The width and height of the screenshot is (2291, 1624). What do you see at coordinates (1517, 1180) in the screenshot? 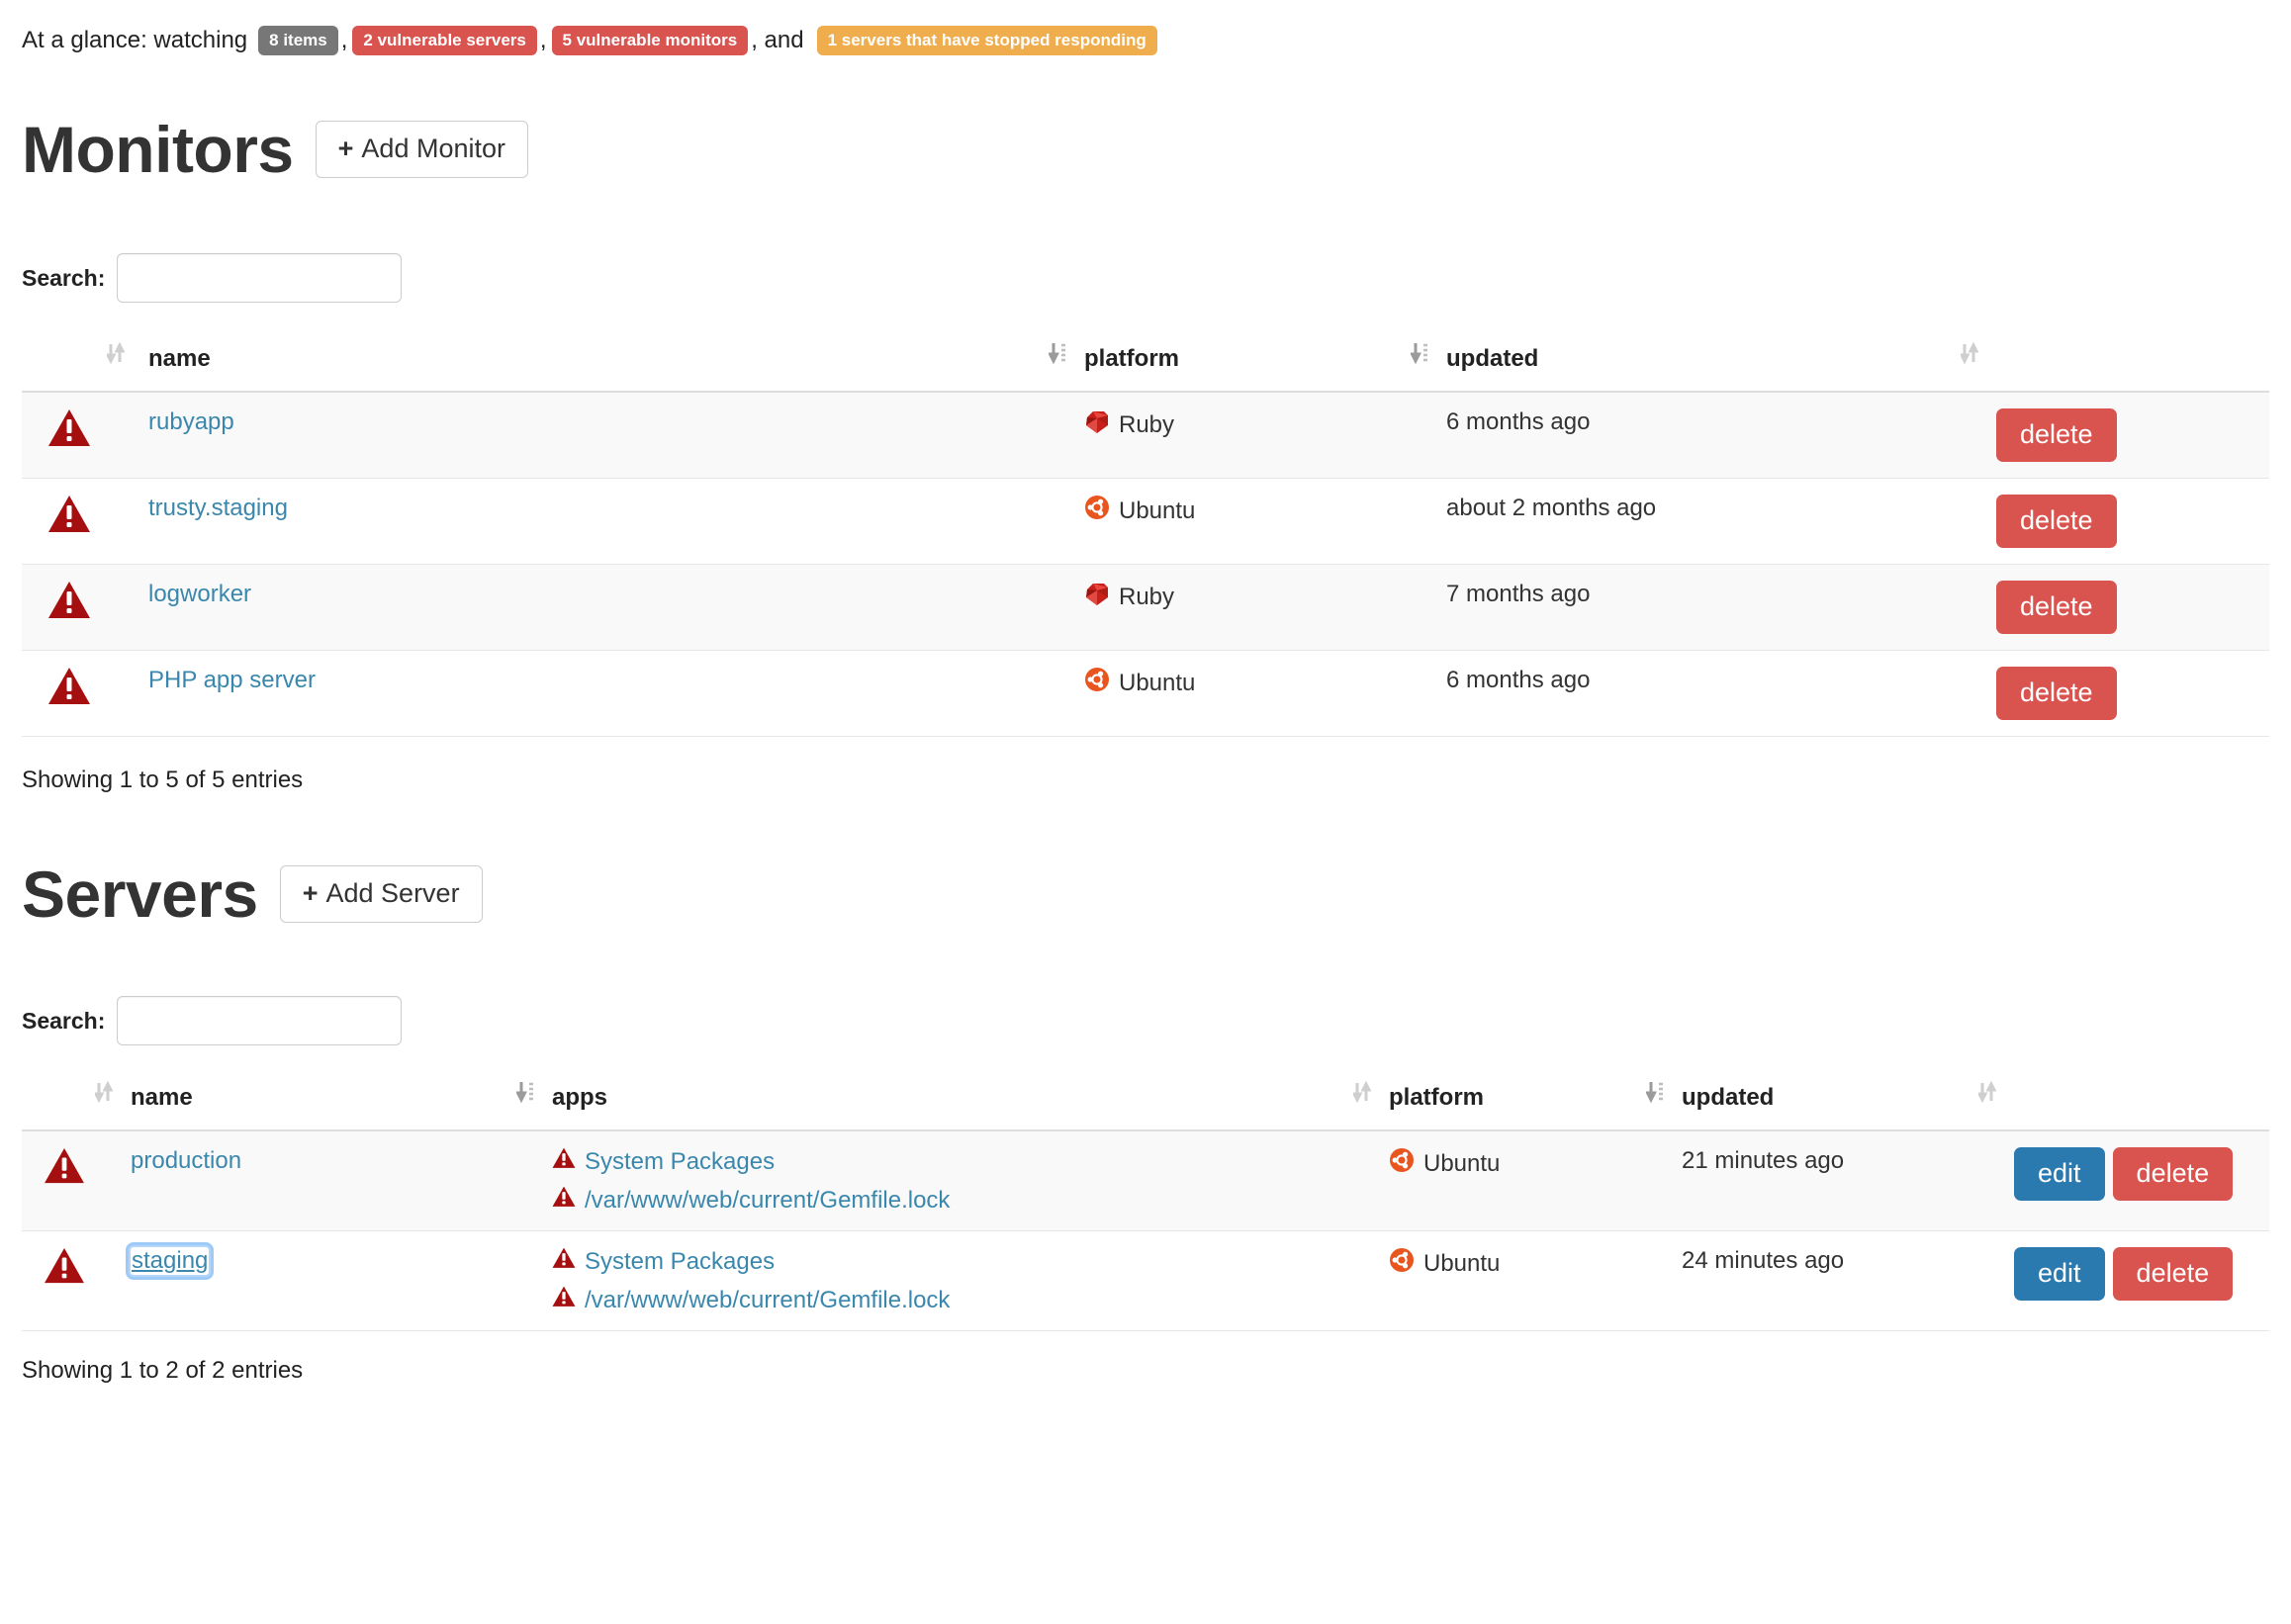
I see `server-platform-cell: Ubuntu` at bounding box center [1517, 1180].